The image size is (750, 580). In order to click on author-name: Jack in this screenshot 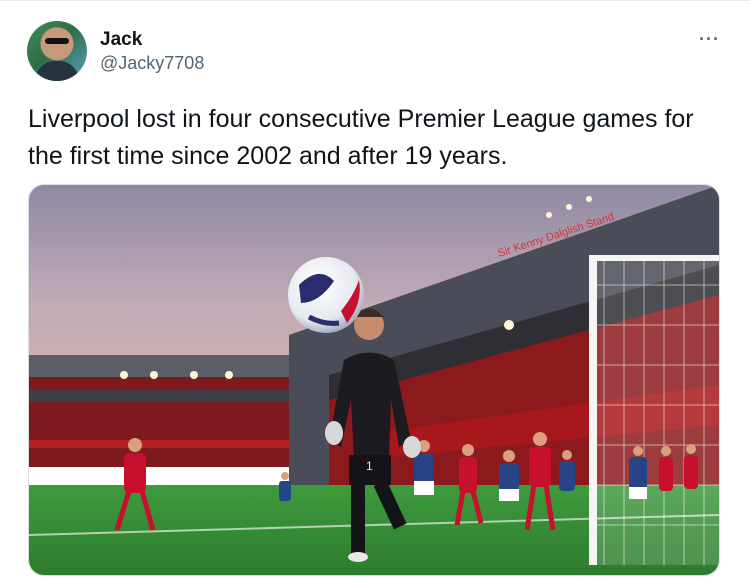, I will do `click(121, 40)`.